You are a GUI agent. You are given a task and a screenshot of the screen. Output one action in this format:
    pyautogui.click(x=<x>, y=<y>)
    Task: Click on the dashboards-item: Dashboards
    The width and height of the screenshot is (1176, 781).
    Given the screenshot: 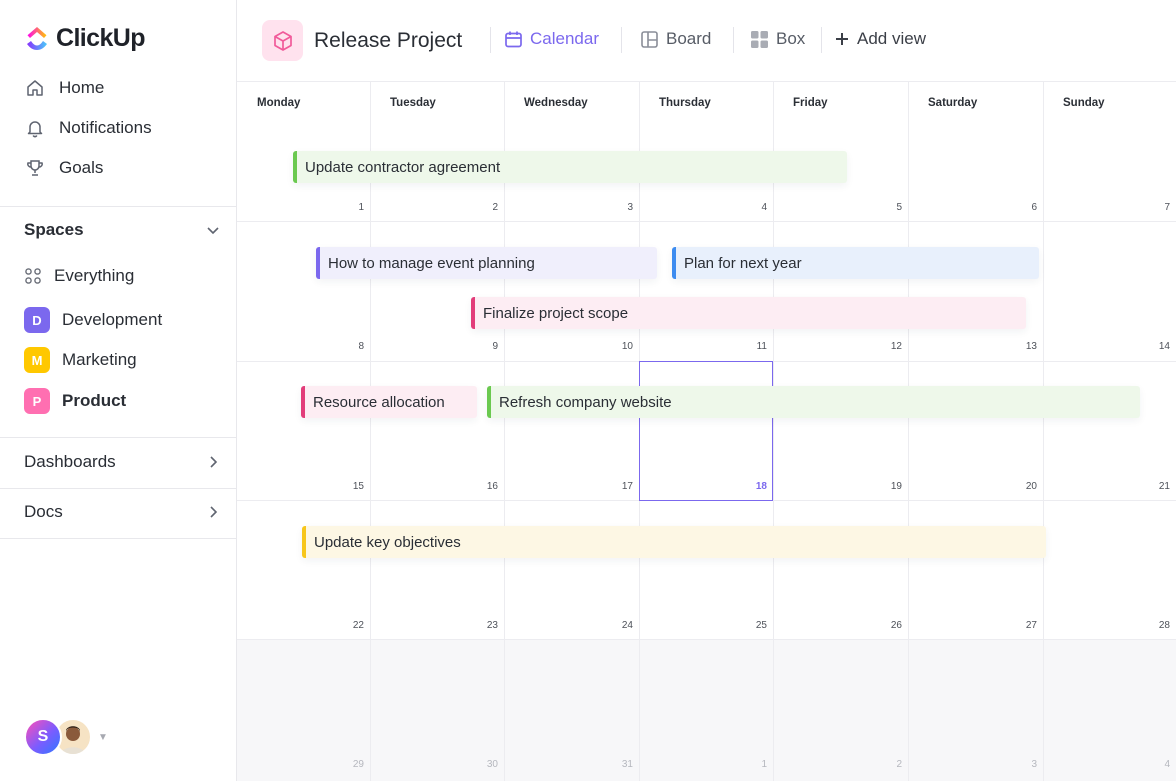 What is the action you would take?
    pyautogui.click(x=122, y=462)
    